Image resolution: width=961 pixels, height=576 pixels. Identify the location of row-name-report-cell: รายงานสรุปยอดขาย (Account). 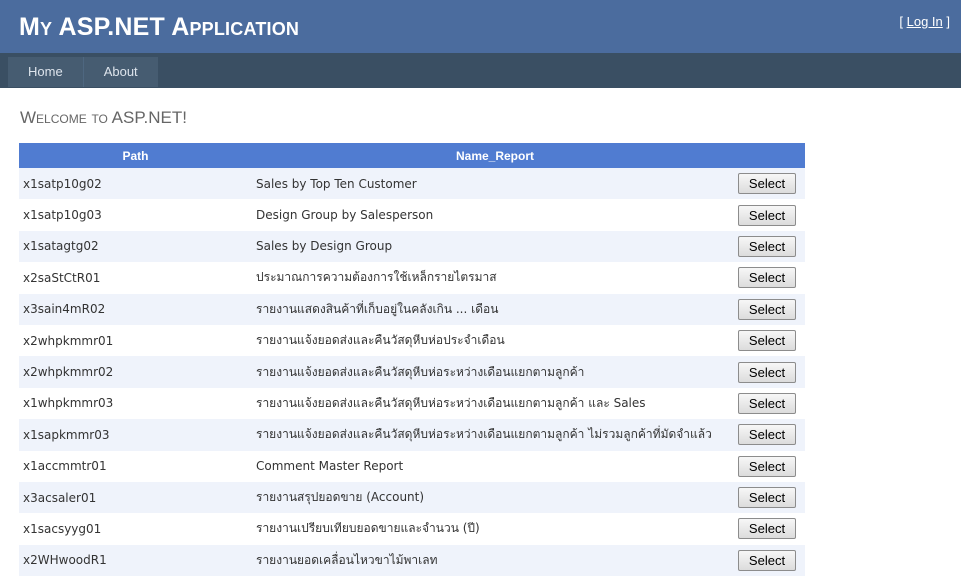
(495, 497).